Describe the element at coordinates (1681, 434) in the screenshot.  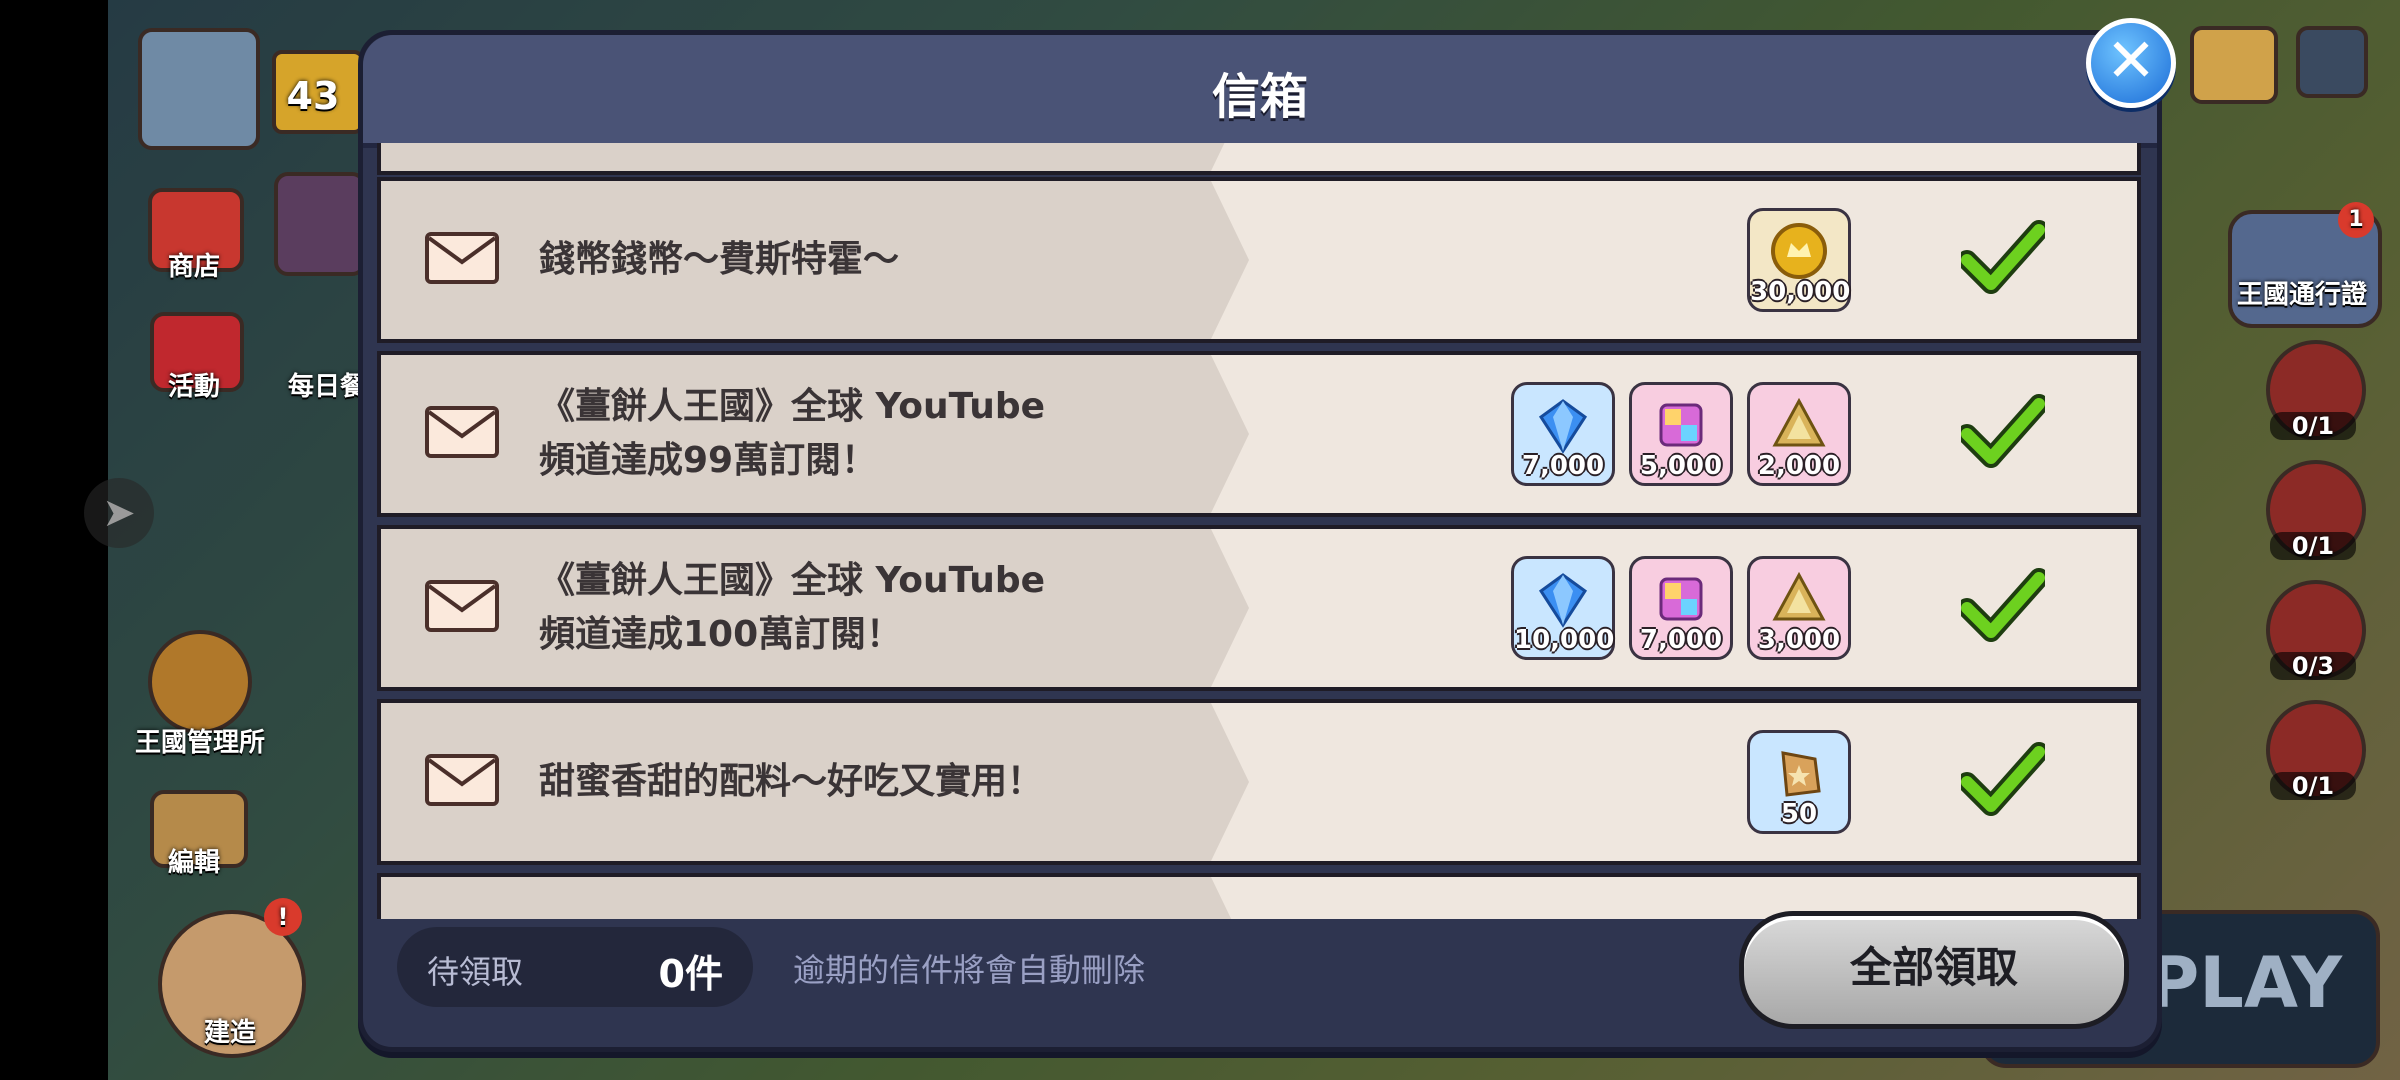
I see `reward-item: 5,000` at that location.